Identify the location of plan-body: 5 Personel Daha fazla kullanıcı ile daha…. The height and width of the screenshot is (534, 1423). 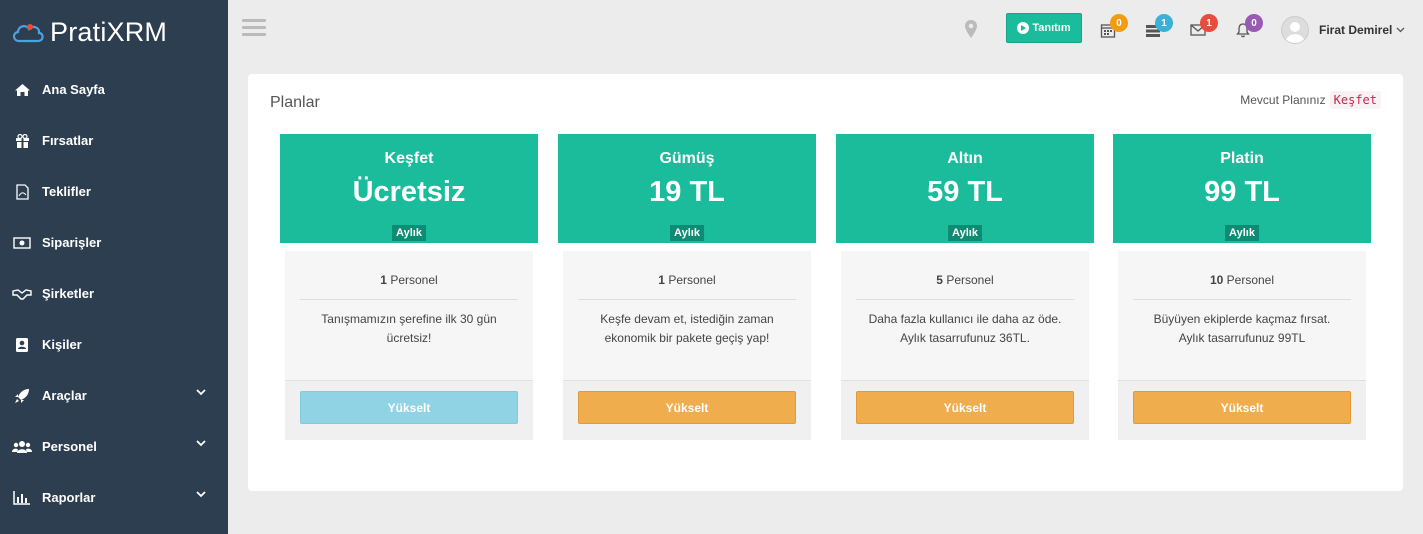
(965, 315).